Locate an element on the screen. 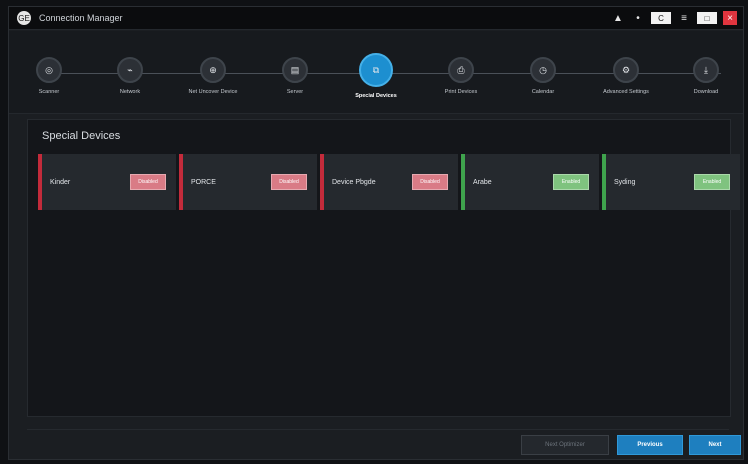 This screenshot has width=748, height=464. calendar-icon: ◷ is located at coordinates (543, 70).